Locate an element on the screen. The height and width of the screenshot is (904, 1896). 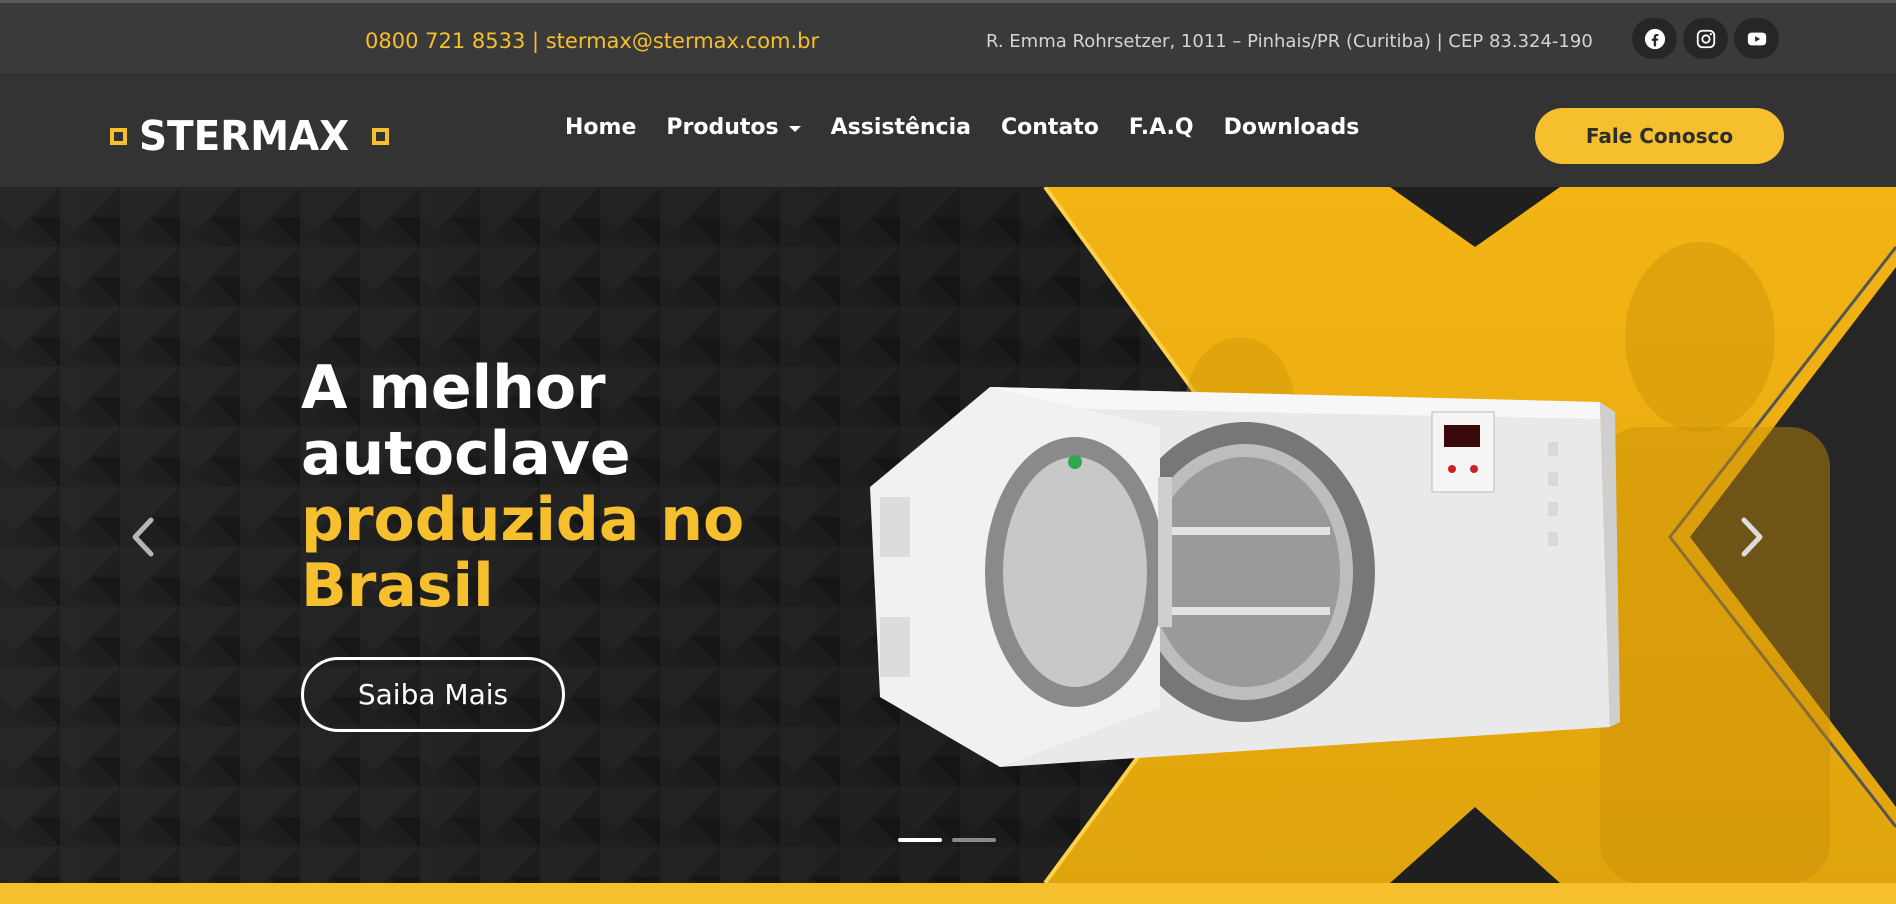
headline-line-1: A melhor is located at coordinates (453, 388).